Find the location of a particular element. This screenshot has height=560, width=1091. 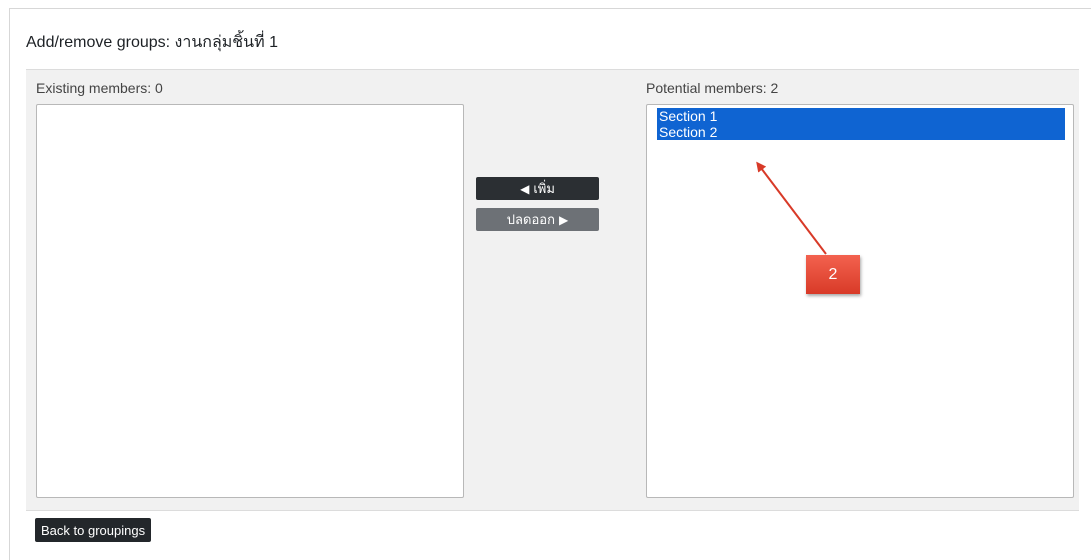

existing-members-label: Existing members: 0 is located at coordinates (99, 88).